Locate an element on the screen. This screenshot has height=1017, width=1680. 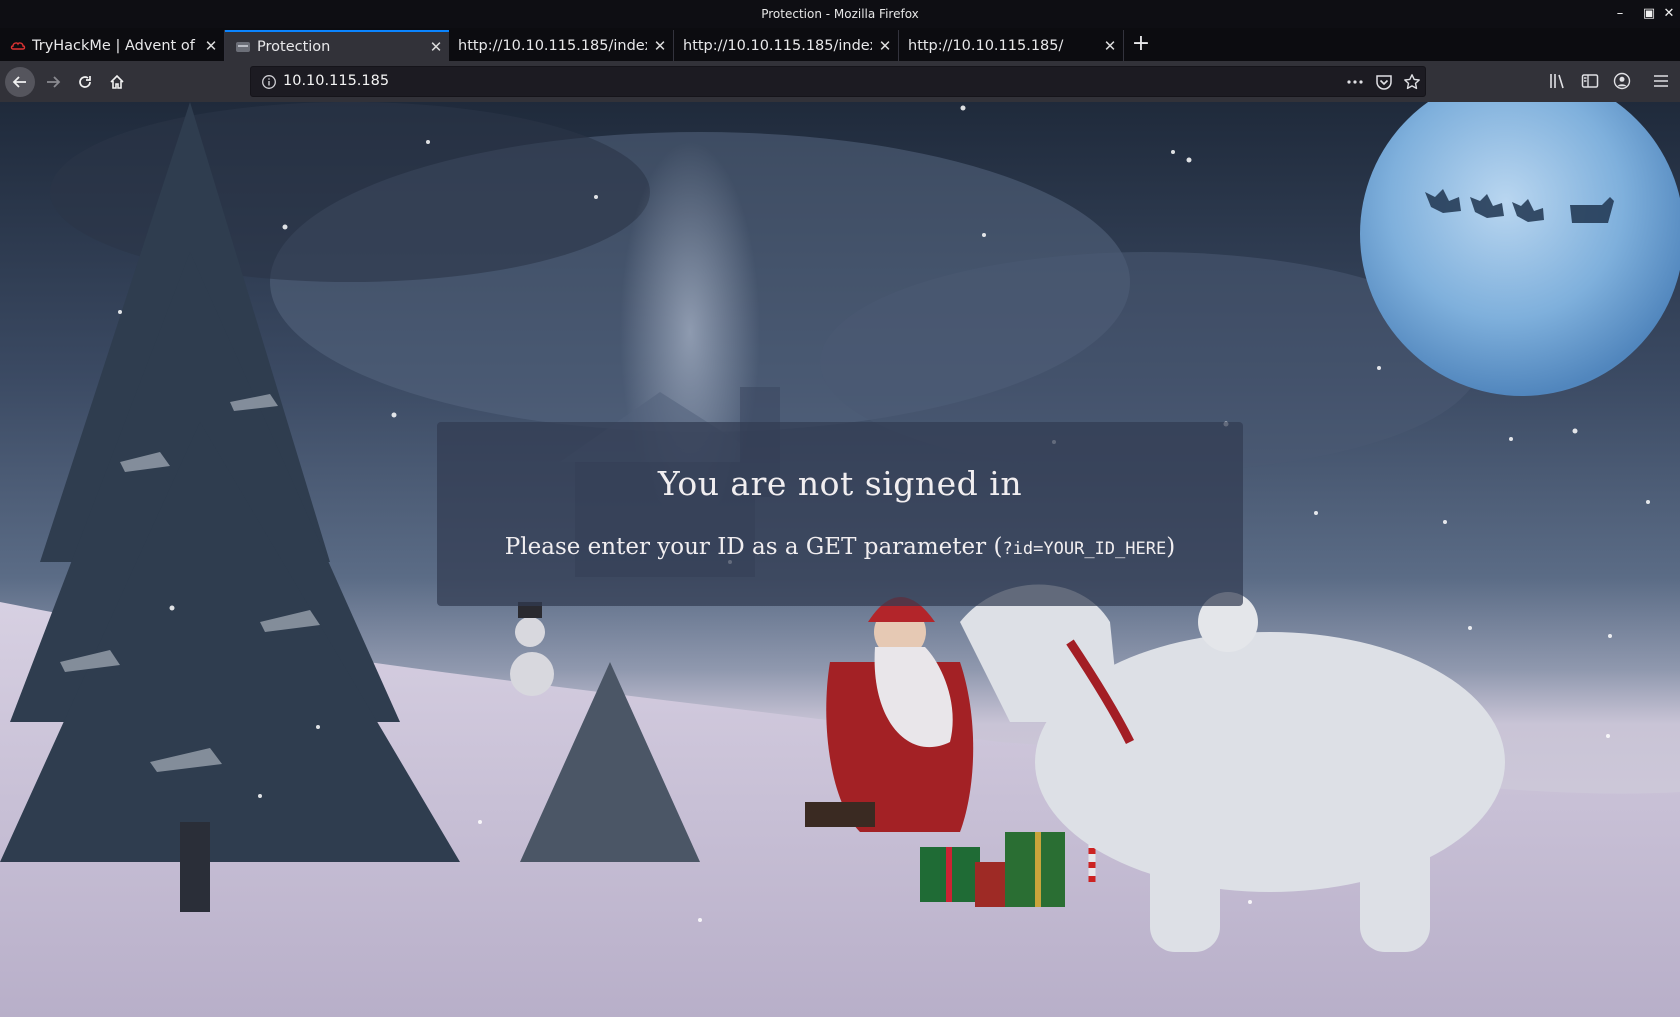
tab-root: http://10.10.115.185/ ✕ is located at coordinates (1011, 45).